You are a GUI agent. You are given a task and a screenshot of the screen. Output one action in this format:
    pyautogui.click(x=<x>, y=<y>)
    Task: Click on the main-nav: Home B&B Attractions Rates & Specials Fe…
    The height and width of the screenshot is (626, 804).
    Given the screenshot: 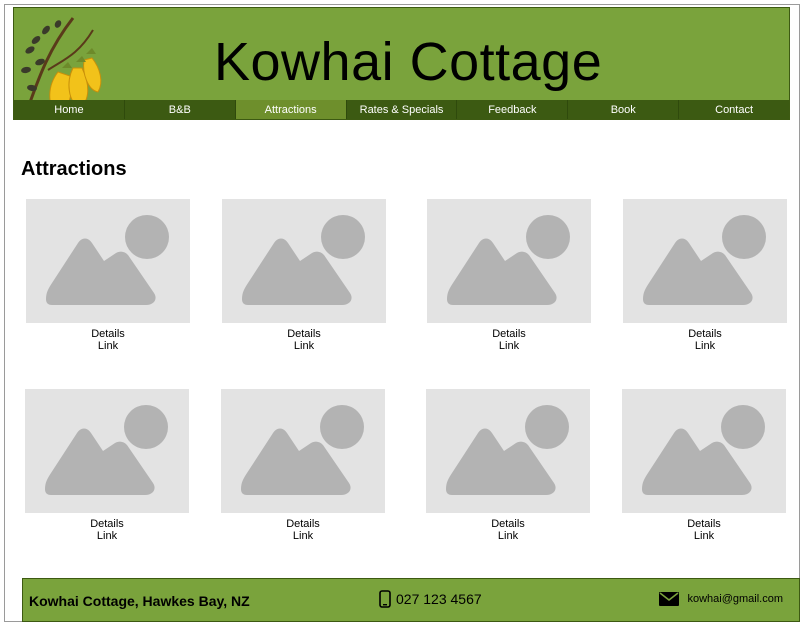 What is the action you would take?
    pyautogui.click(x=401, y=109)
    